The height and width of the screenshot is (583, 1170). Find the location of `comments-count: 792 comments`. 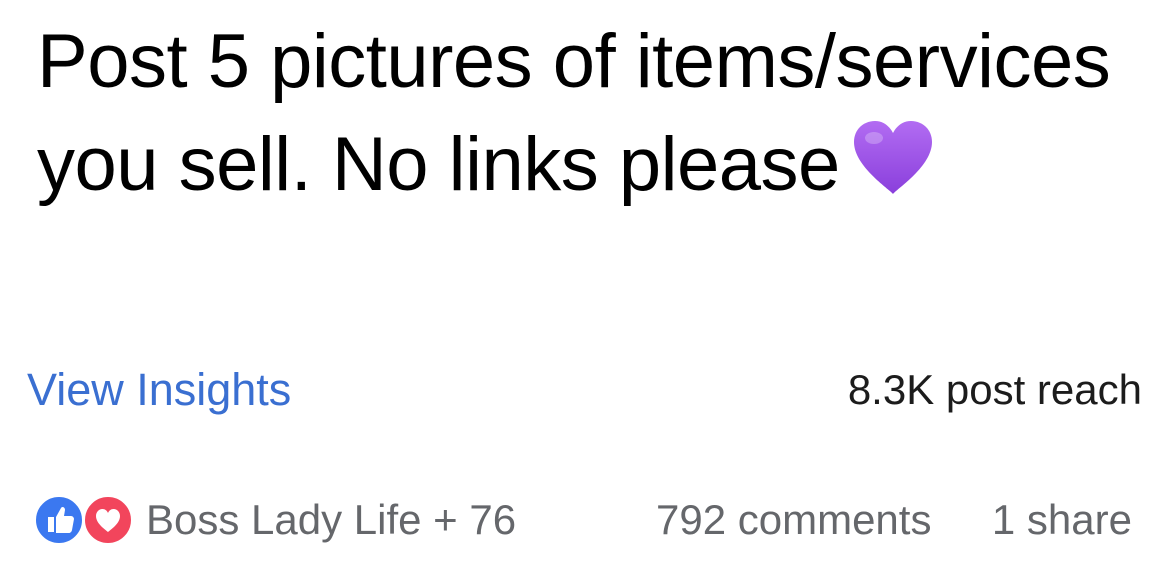

comments-count: 792 comments is located at coordinates (793, 520).